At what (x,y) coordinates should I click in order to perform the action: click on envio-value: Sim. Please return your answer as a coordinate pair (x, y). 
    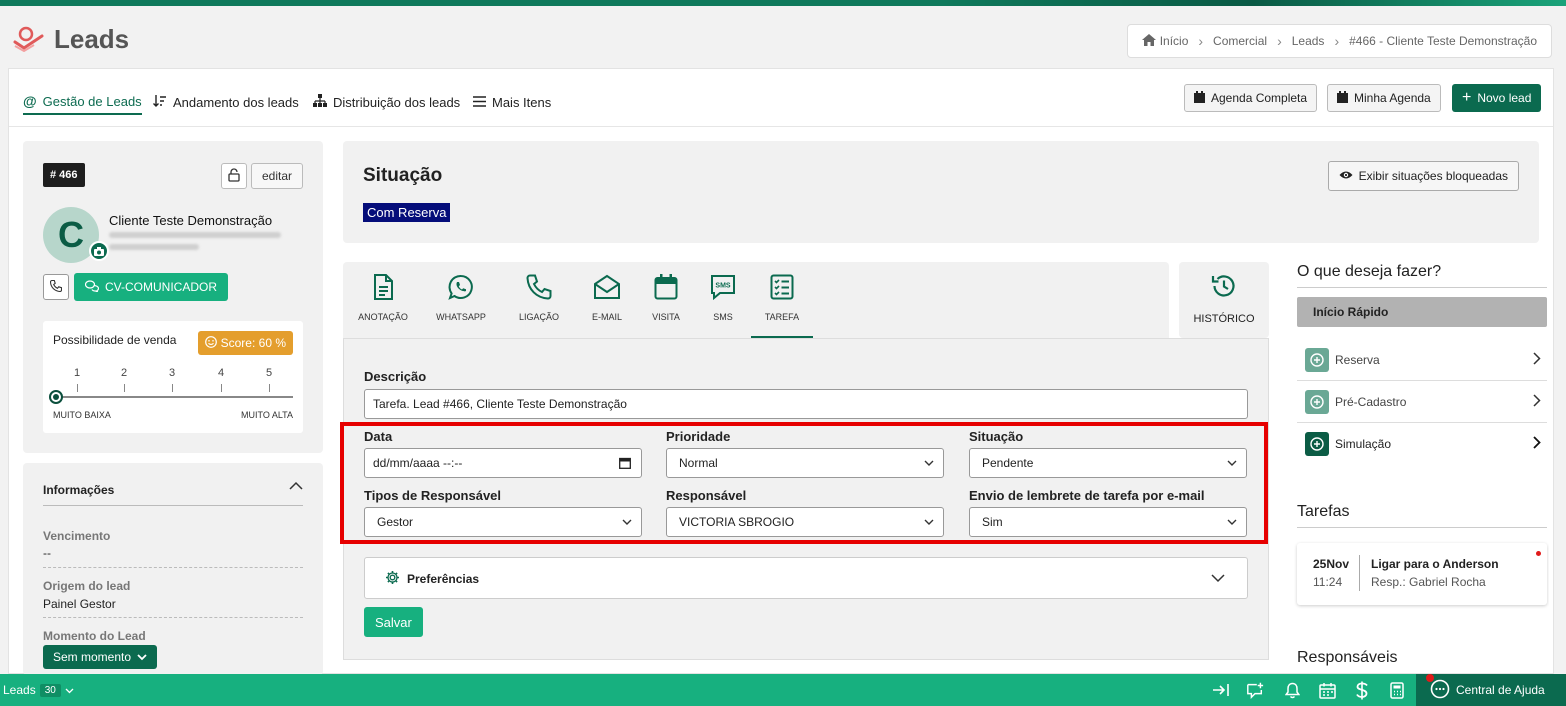
    Looking at the image, I should click on (992, 522).